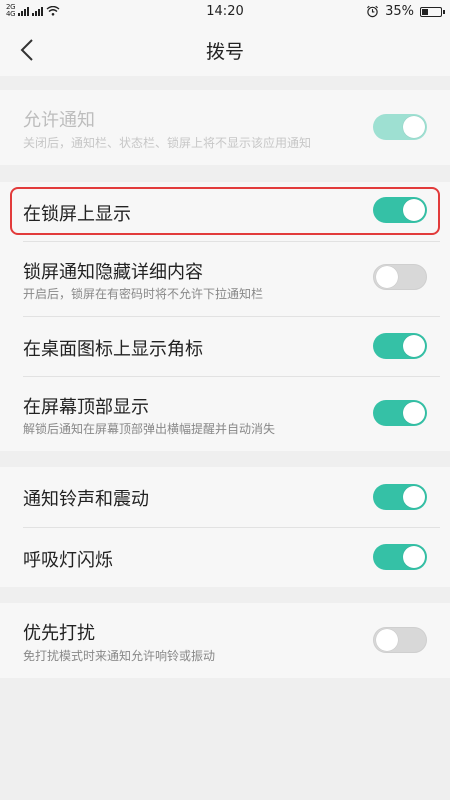  Describe the element at coordinates (119, 656) in the screenshot. I see `setting-desc: 免打扰模式时来通知允许响铃或振动` at that location.